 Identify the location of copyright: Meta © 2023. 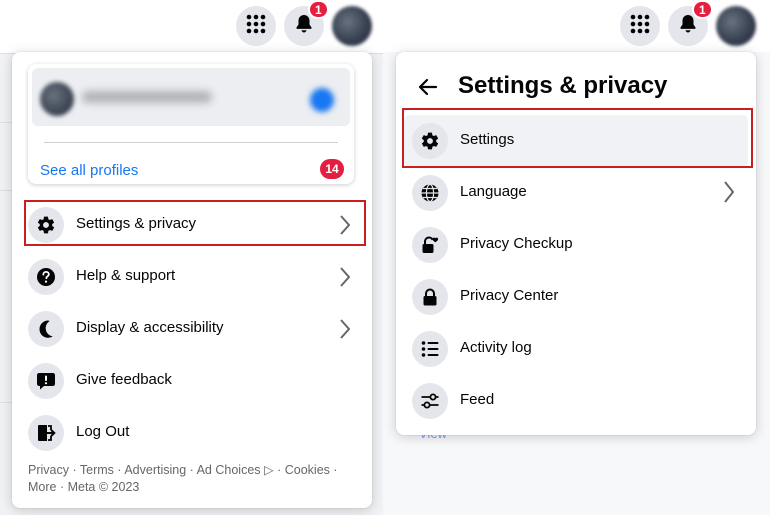
(103, 487).